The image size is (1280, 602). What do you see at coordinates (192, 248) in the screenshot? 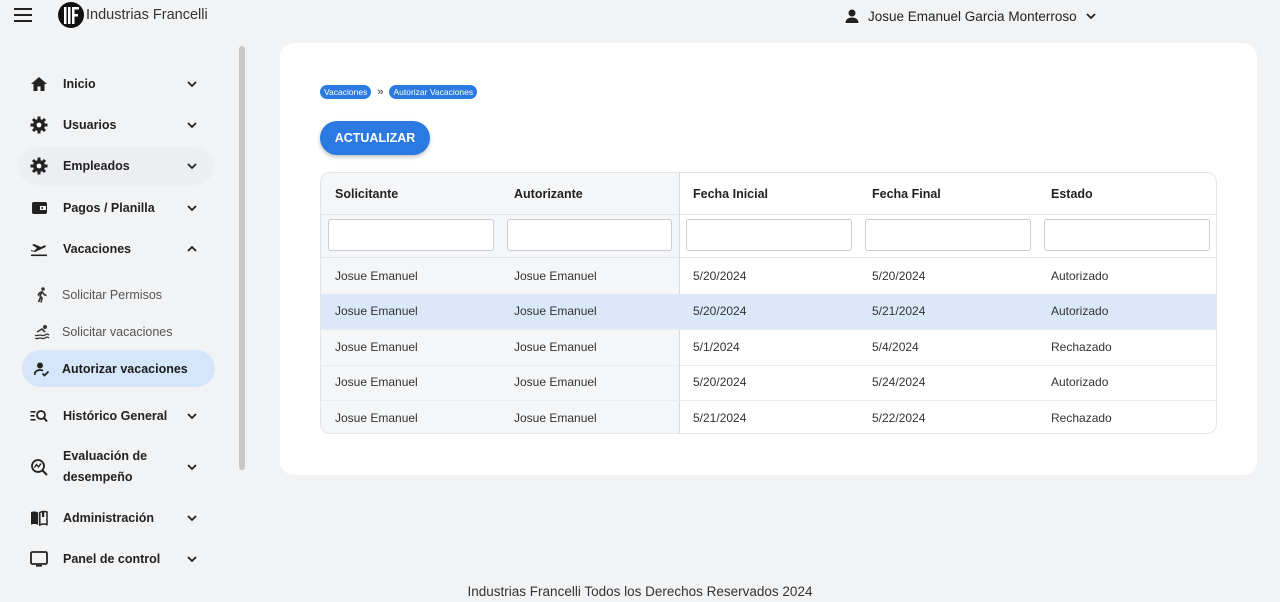
I see `chevron-up-icon` at bounding box center [192, 248].